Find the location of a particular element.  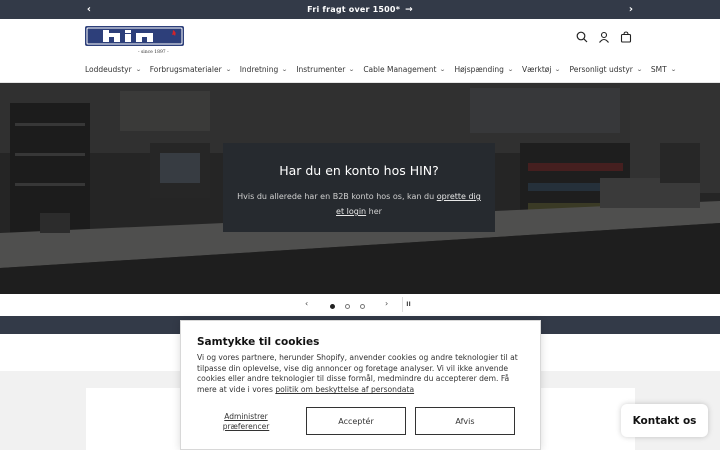

contact-us-button: Kontakt os is located at coordinates (664, 420).